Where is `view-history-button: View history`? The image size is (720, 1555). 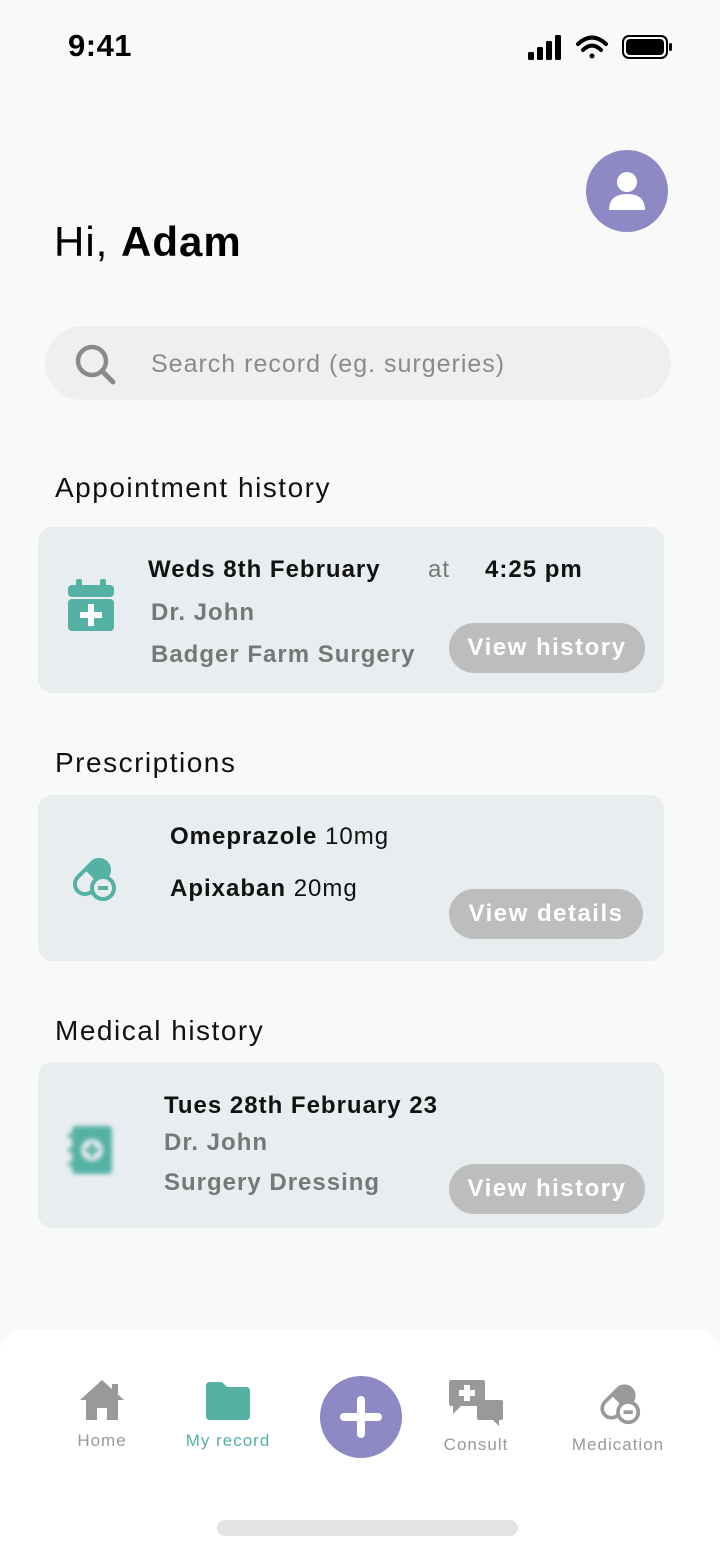
view-history-button: View history is located at coordinates (547, 648).